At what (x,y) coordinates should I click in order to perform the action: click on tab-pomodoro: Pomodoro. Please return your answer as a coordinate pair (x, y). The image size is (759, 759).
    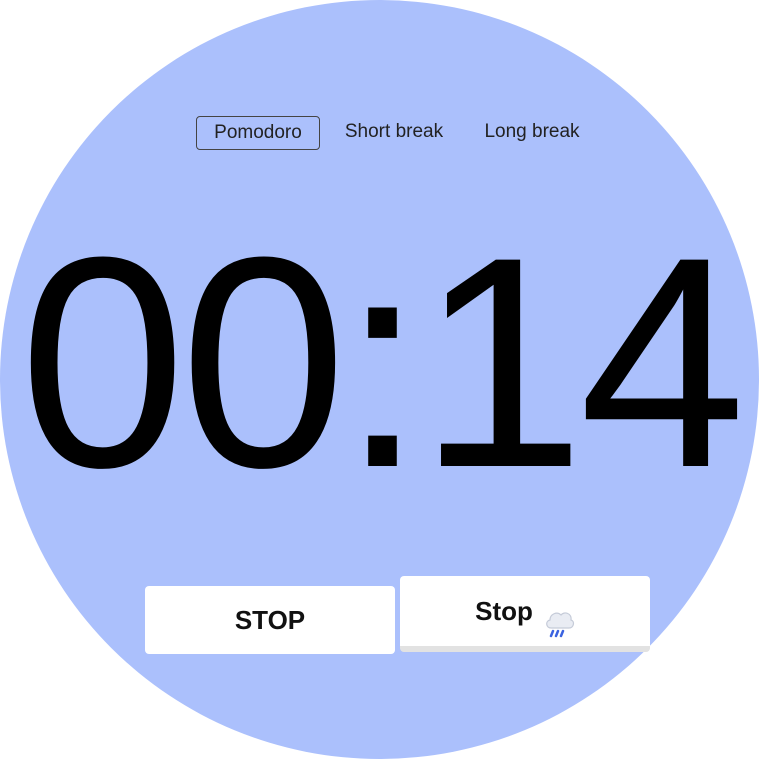
    Looking at the image, I should click on (258, 133).